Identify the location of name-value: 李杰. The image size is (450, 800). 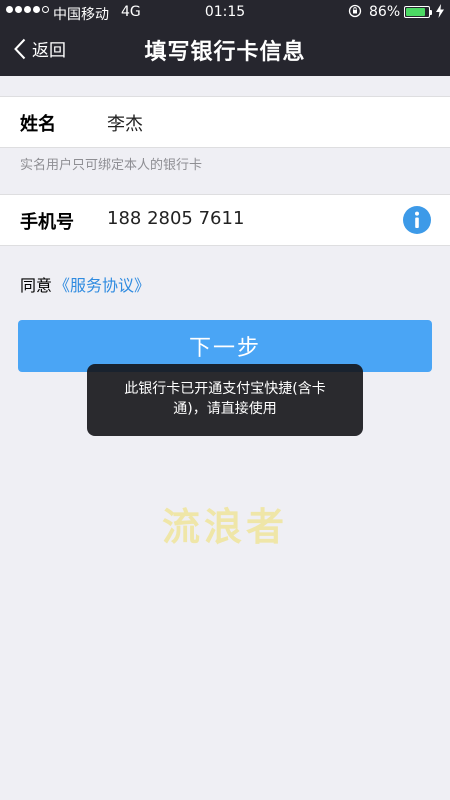
(125, 124).